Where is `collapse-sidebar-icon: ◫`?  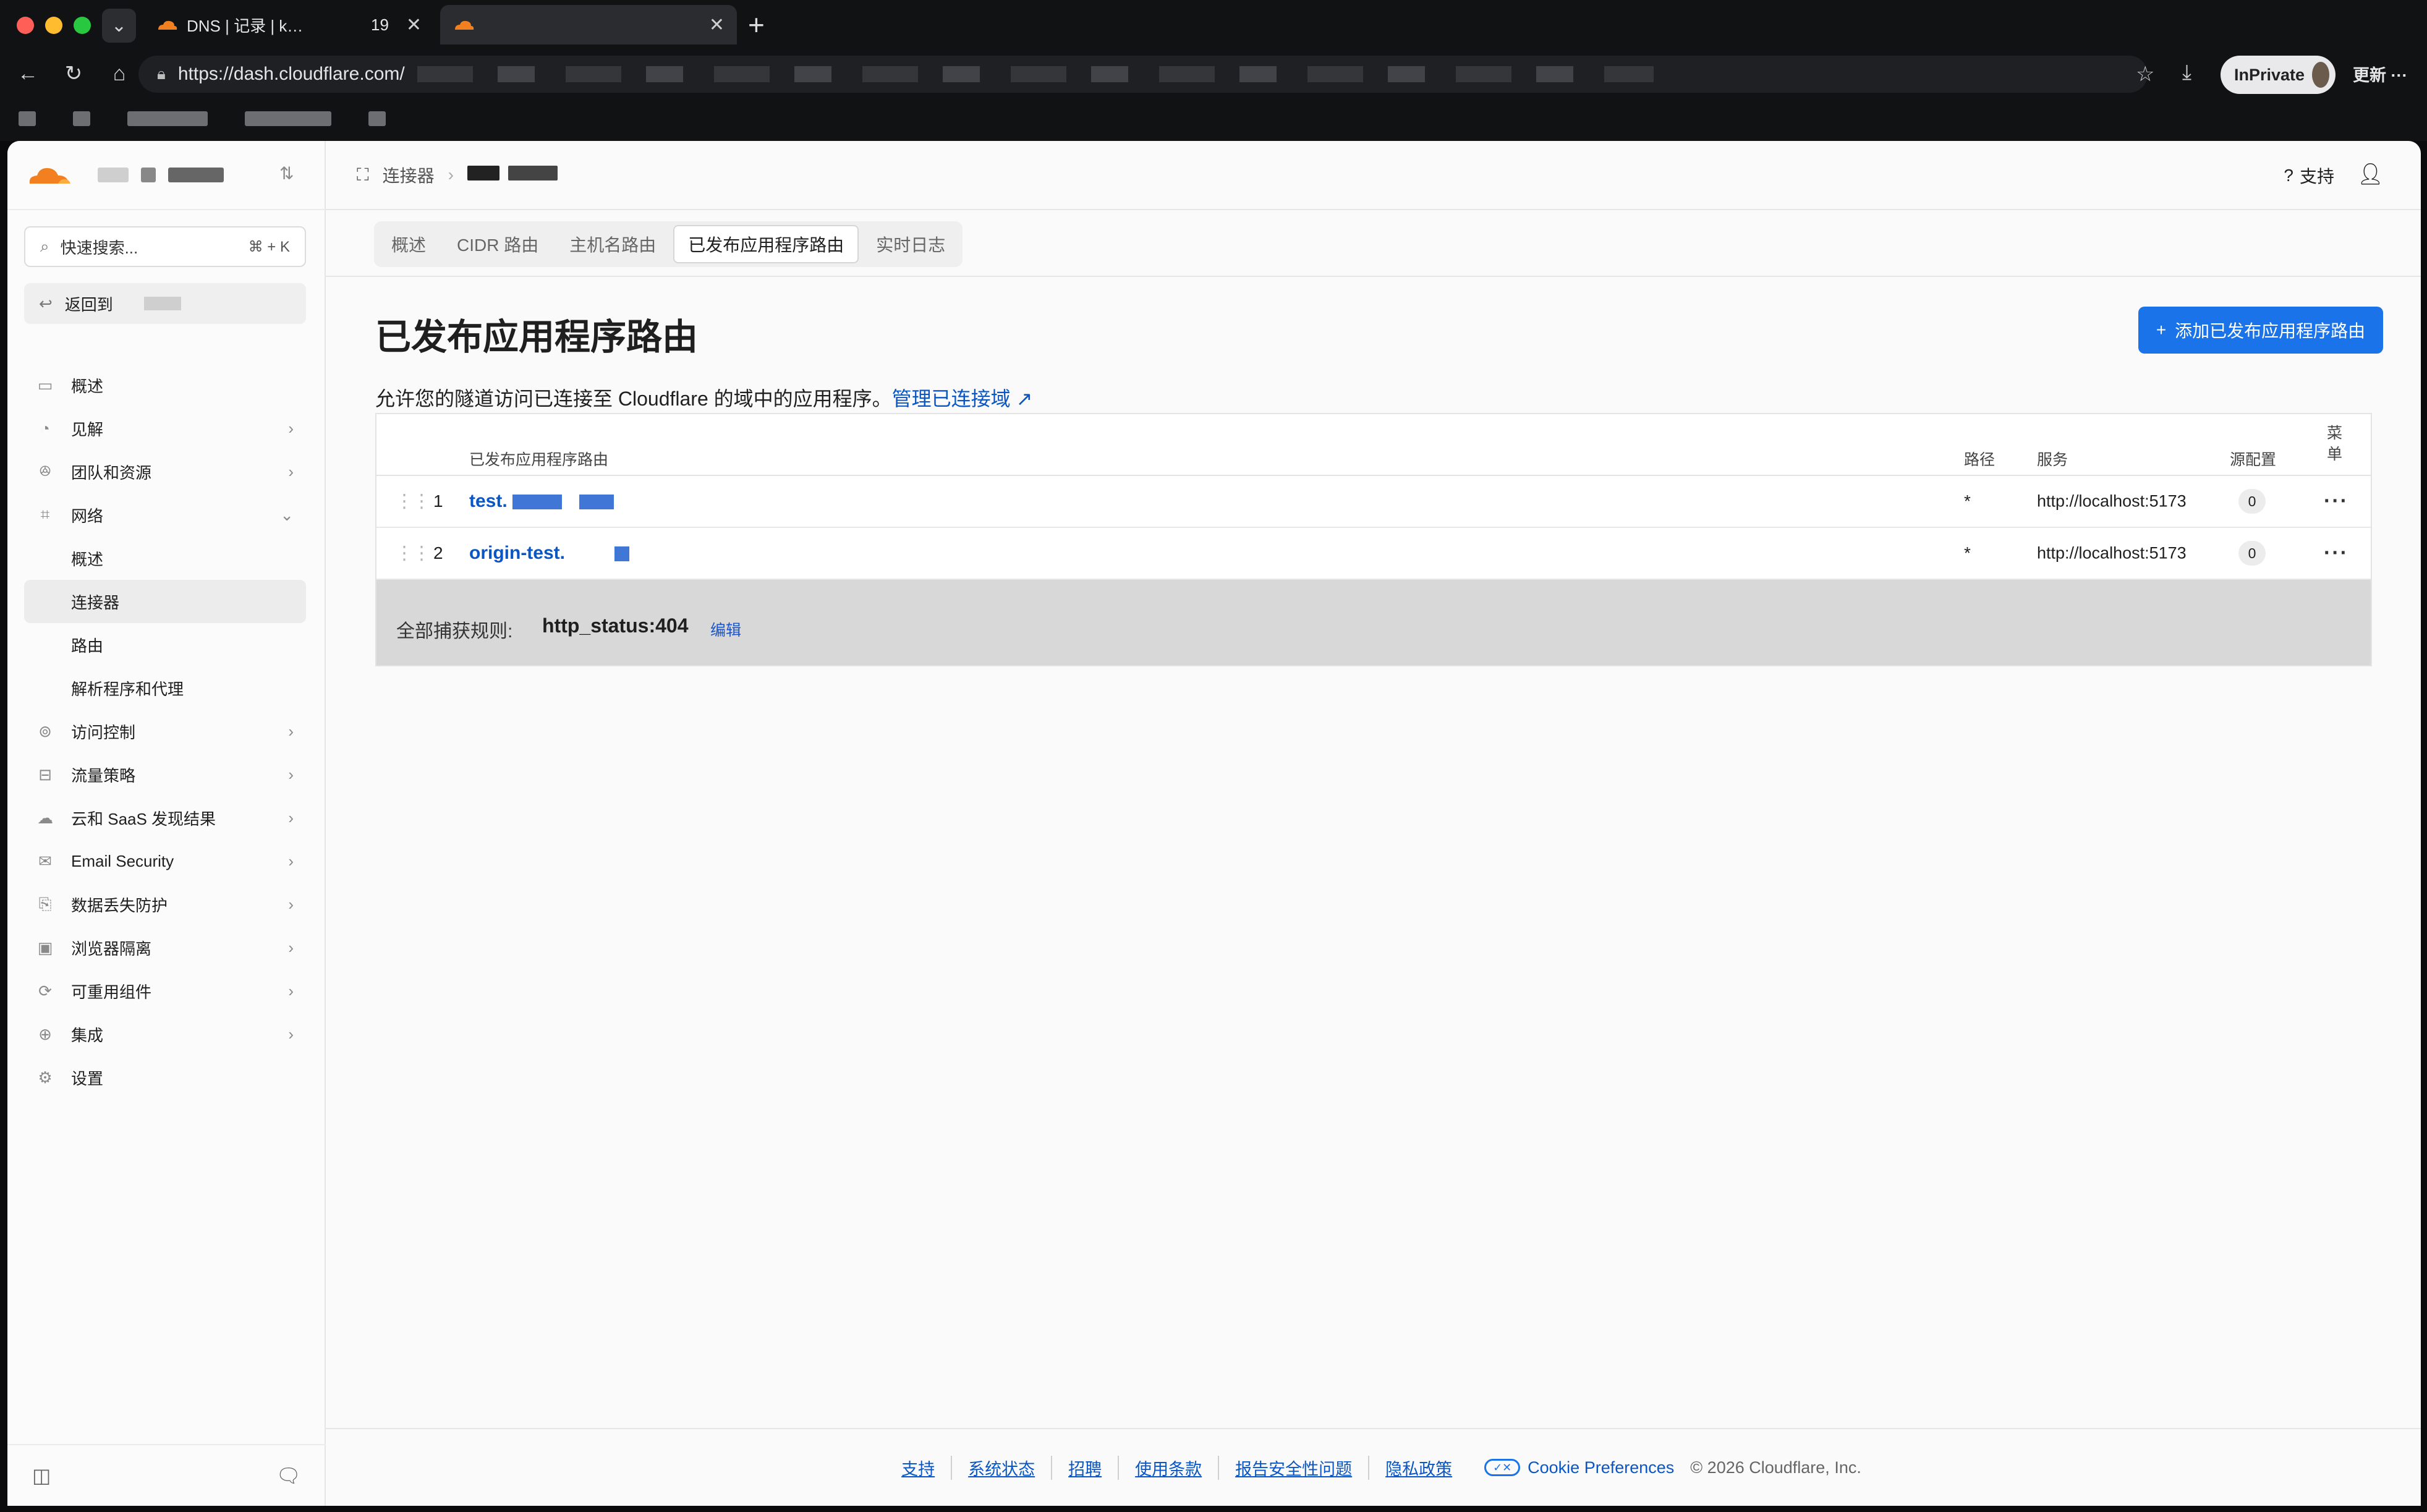 collapse-sidebar-icon: ◫ is located at coordinates (42, 1475).